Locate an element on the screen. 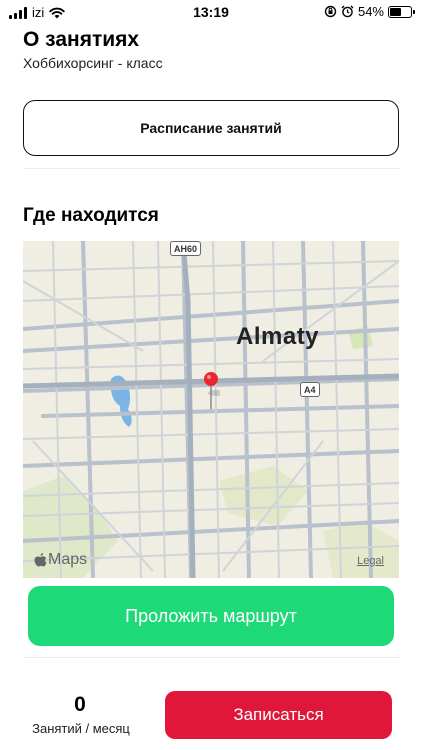 The height and width of the screenshot is (750, 422). section-title-location: Где находится is located at coordinates (91, 215).